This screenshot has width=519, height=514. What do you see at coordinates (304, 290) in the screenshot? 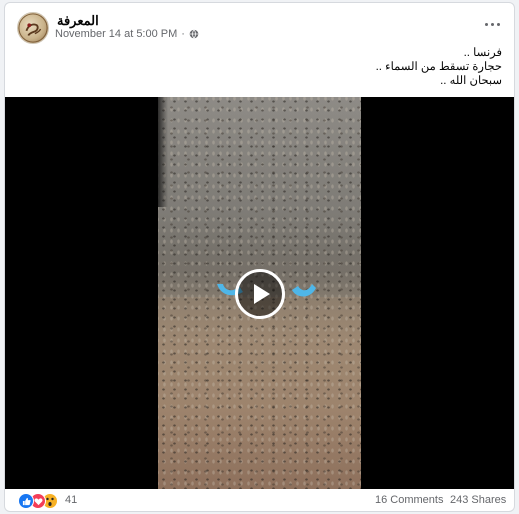
I see `blue-object-right` at bounding box center [304, 290].